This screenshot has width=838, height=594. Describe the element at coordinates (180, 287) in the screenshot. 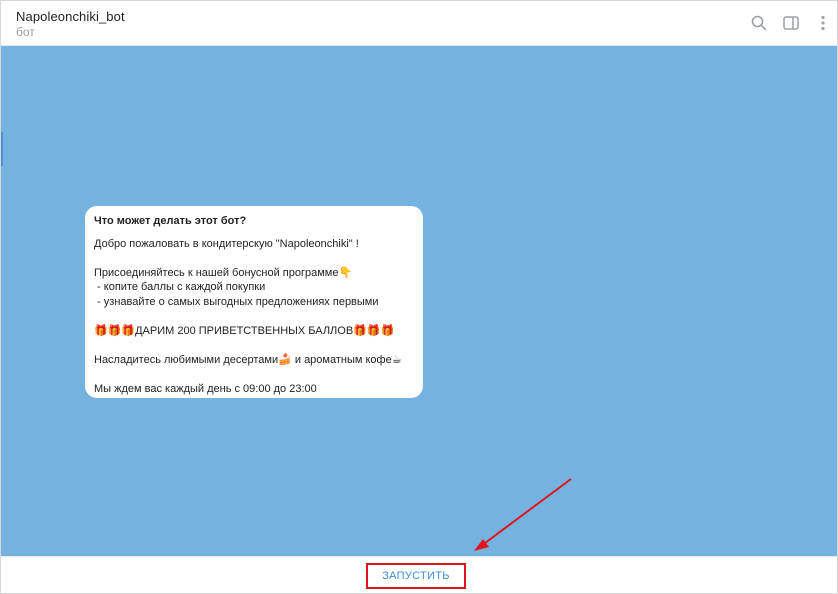

I see `bullet-item: - копите баллы с каждой покупки` at that location.